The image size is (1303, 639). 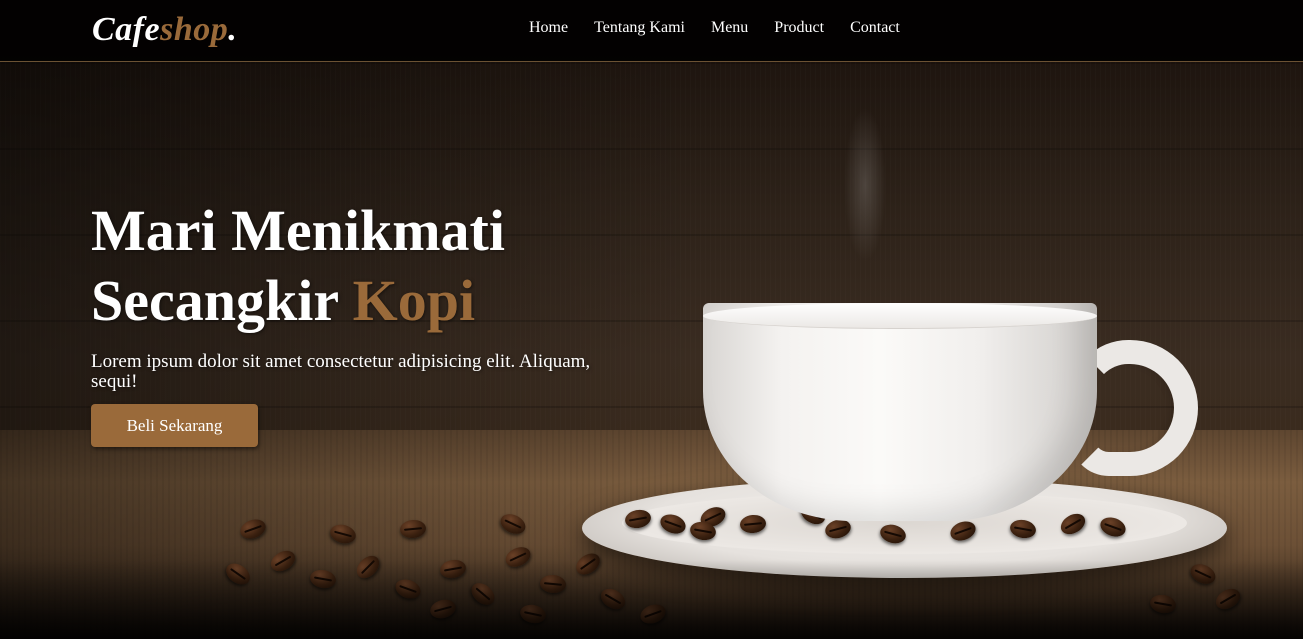 I want to click on headline-line1: Mari Menikmati, so click(x=298, y=230).